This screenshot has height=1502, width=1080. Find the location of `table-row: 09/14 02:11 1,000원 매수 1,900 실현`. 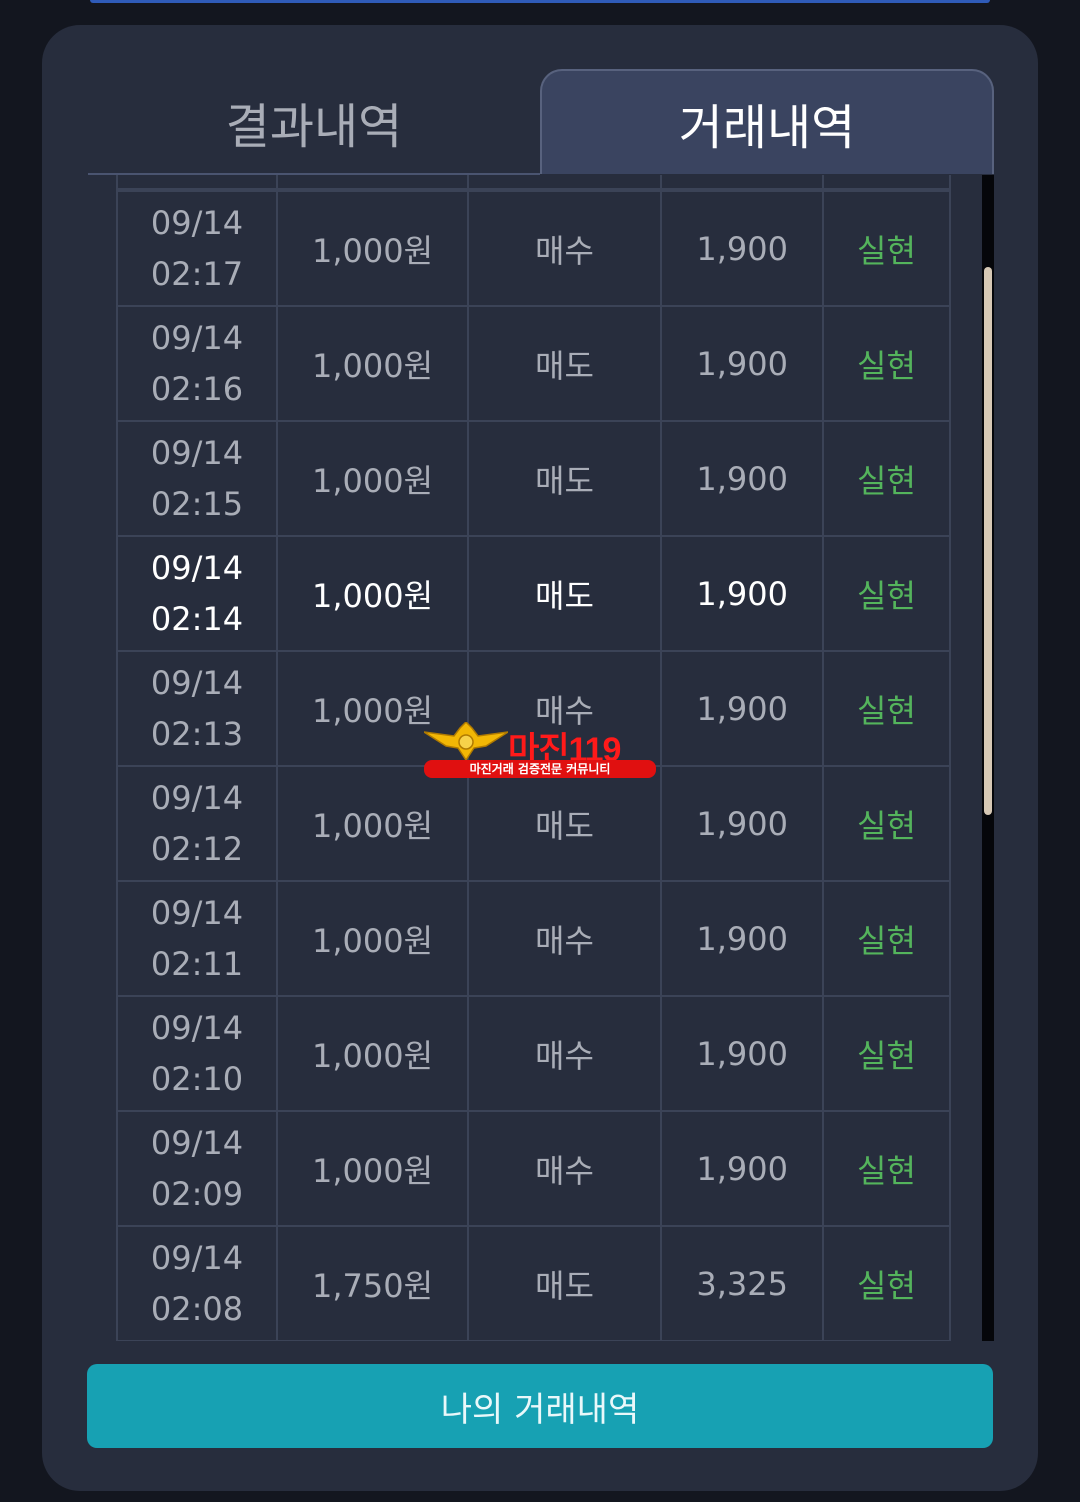

table-row: 09/14 02:11 1,000원 매수 1,900 실현 is located at coordinates (534, 938).